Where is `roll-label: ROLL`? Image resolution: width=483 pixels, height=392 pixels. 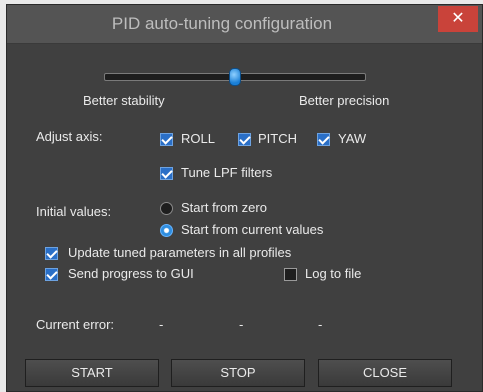 roll-label: ROLL is located at coordinates (198, 138).